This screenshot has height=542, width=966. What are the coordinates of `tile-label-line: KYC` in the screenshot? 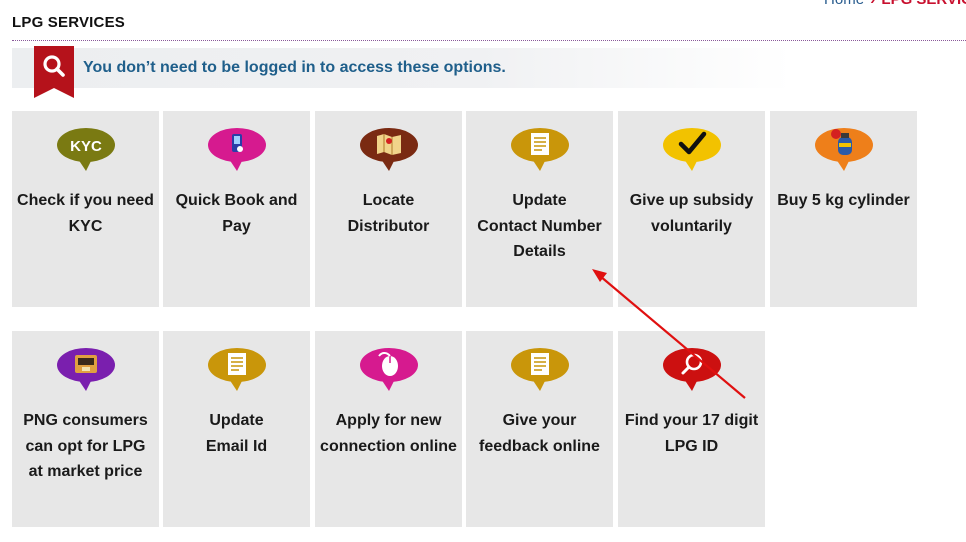 It's located at (85, 226).